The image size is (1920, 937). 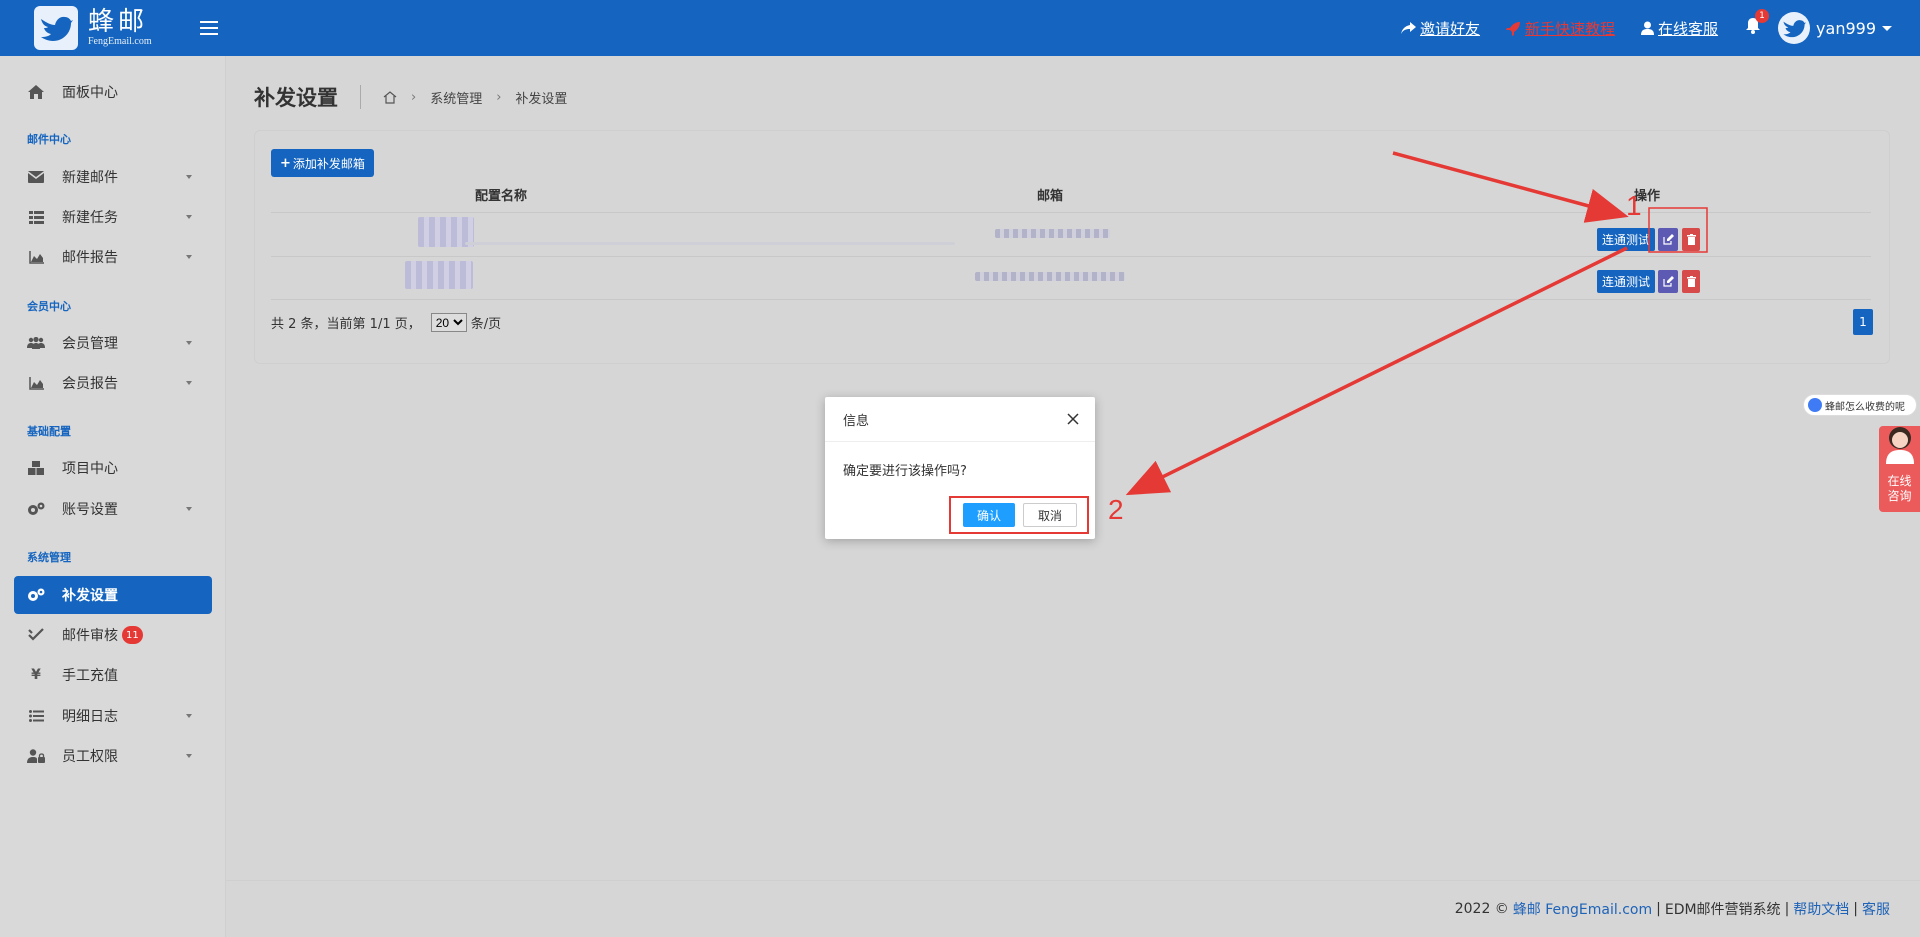 I want to click on brand-logo: 蜂邮 FengEmail.com, so click(x=113, y=28).